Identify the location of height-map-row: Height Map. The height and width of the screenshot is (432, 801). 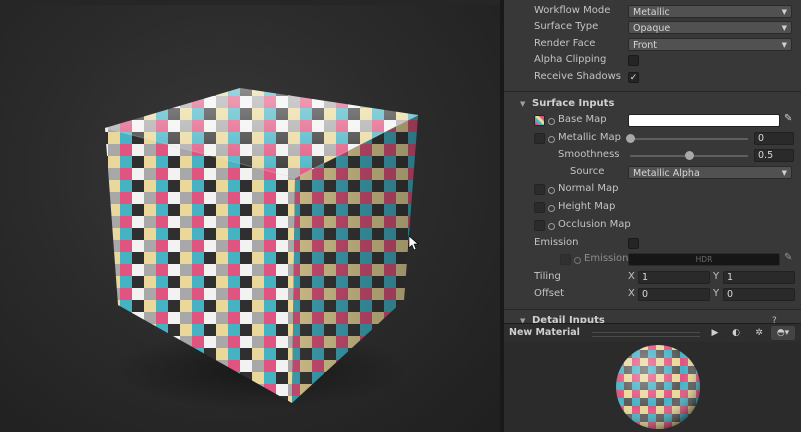
(652, 208).